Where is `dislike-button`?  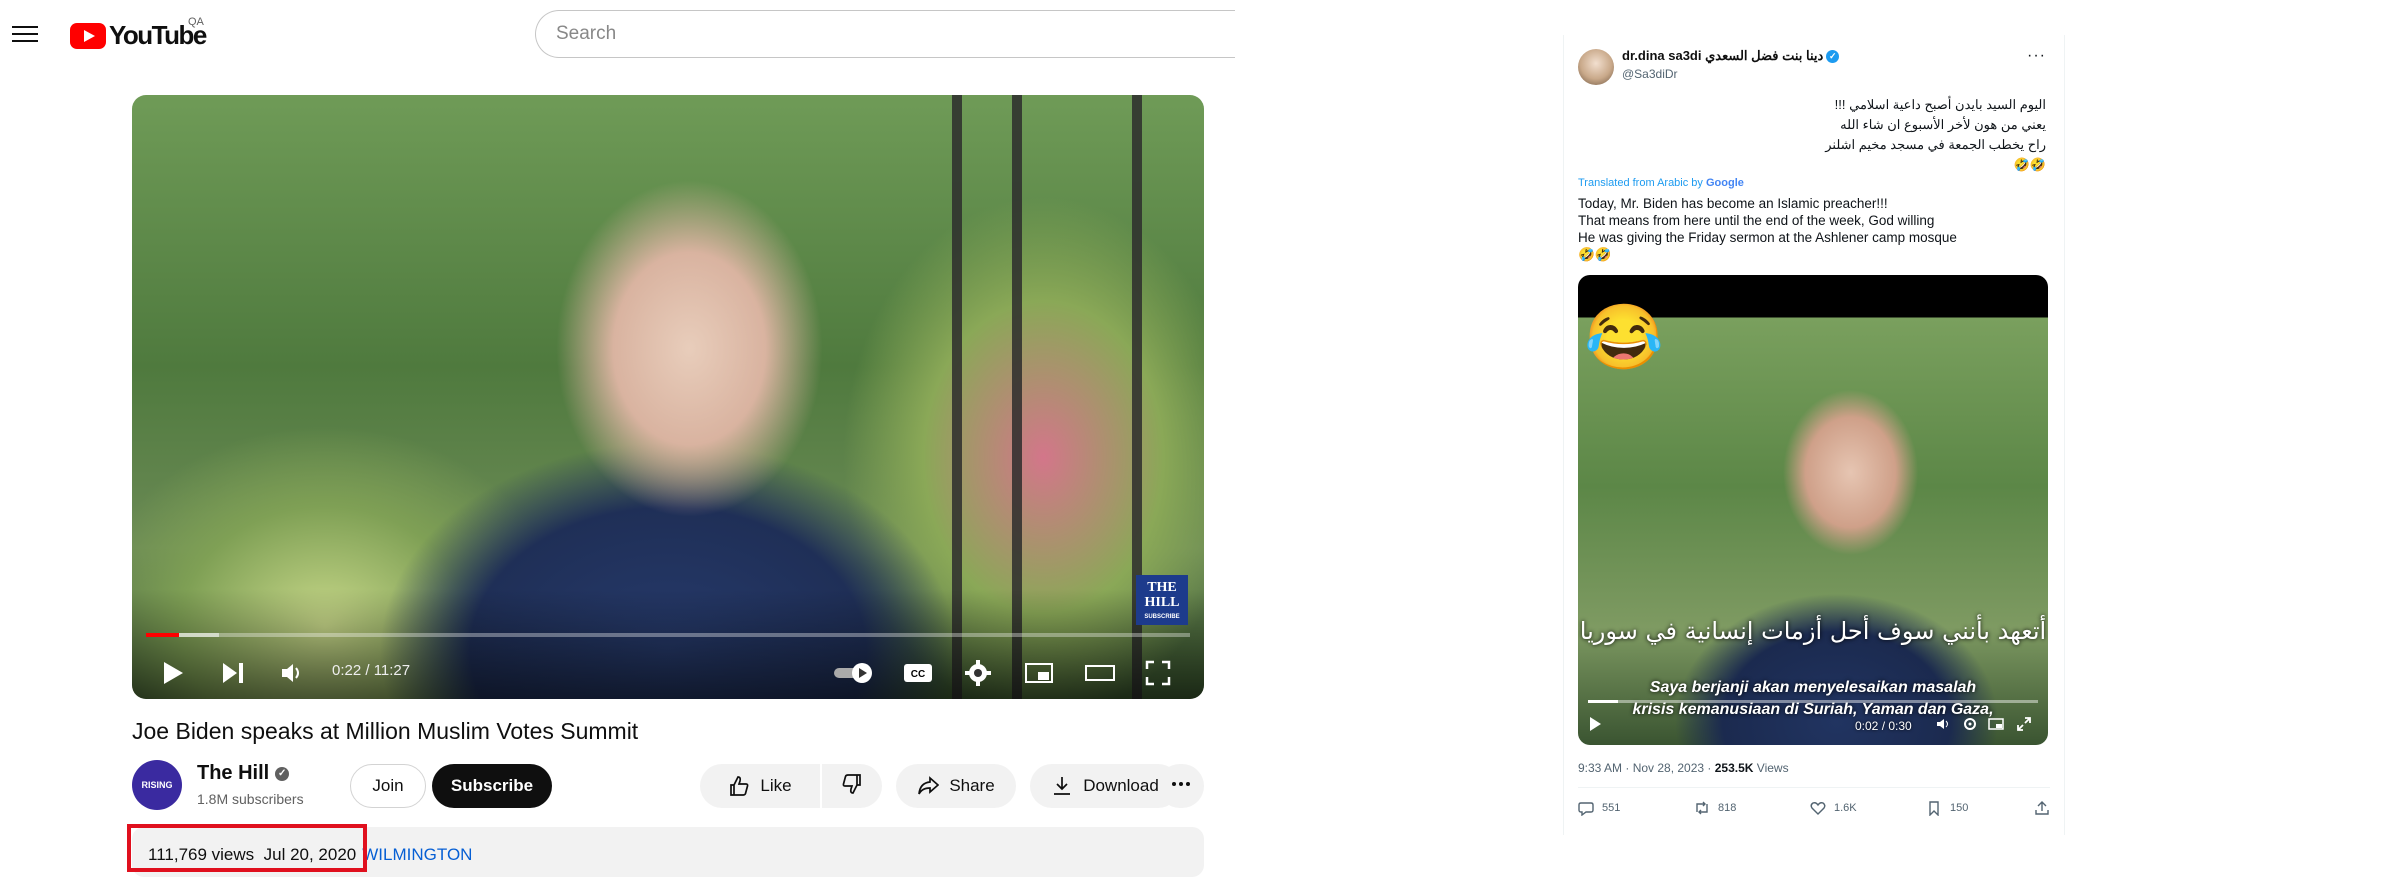 dislike-button is located at coordinates (852, 786).